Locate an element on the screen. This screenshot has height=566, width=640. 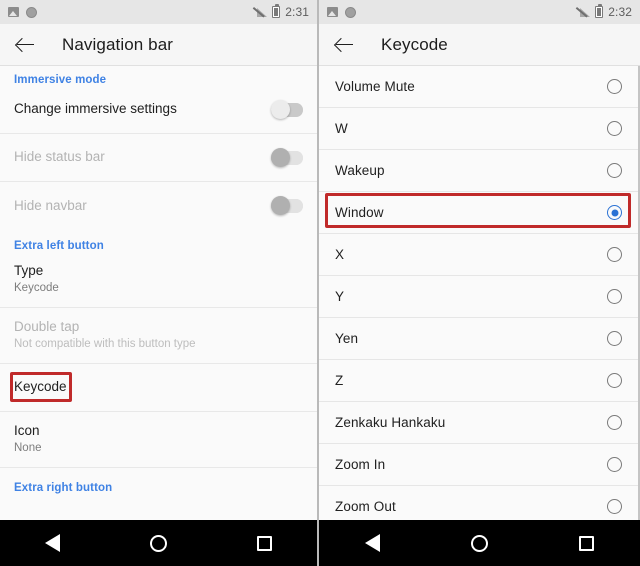
list-item: Zoom Out is located at coordinates (479, 503).